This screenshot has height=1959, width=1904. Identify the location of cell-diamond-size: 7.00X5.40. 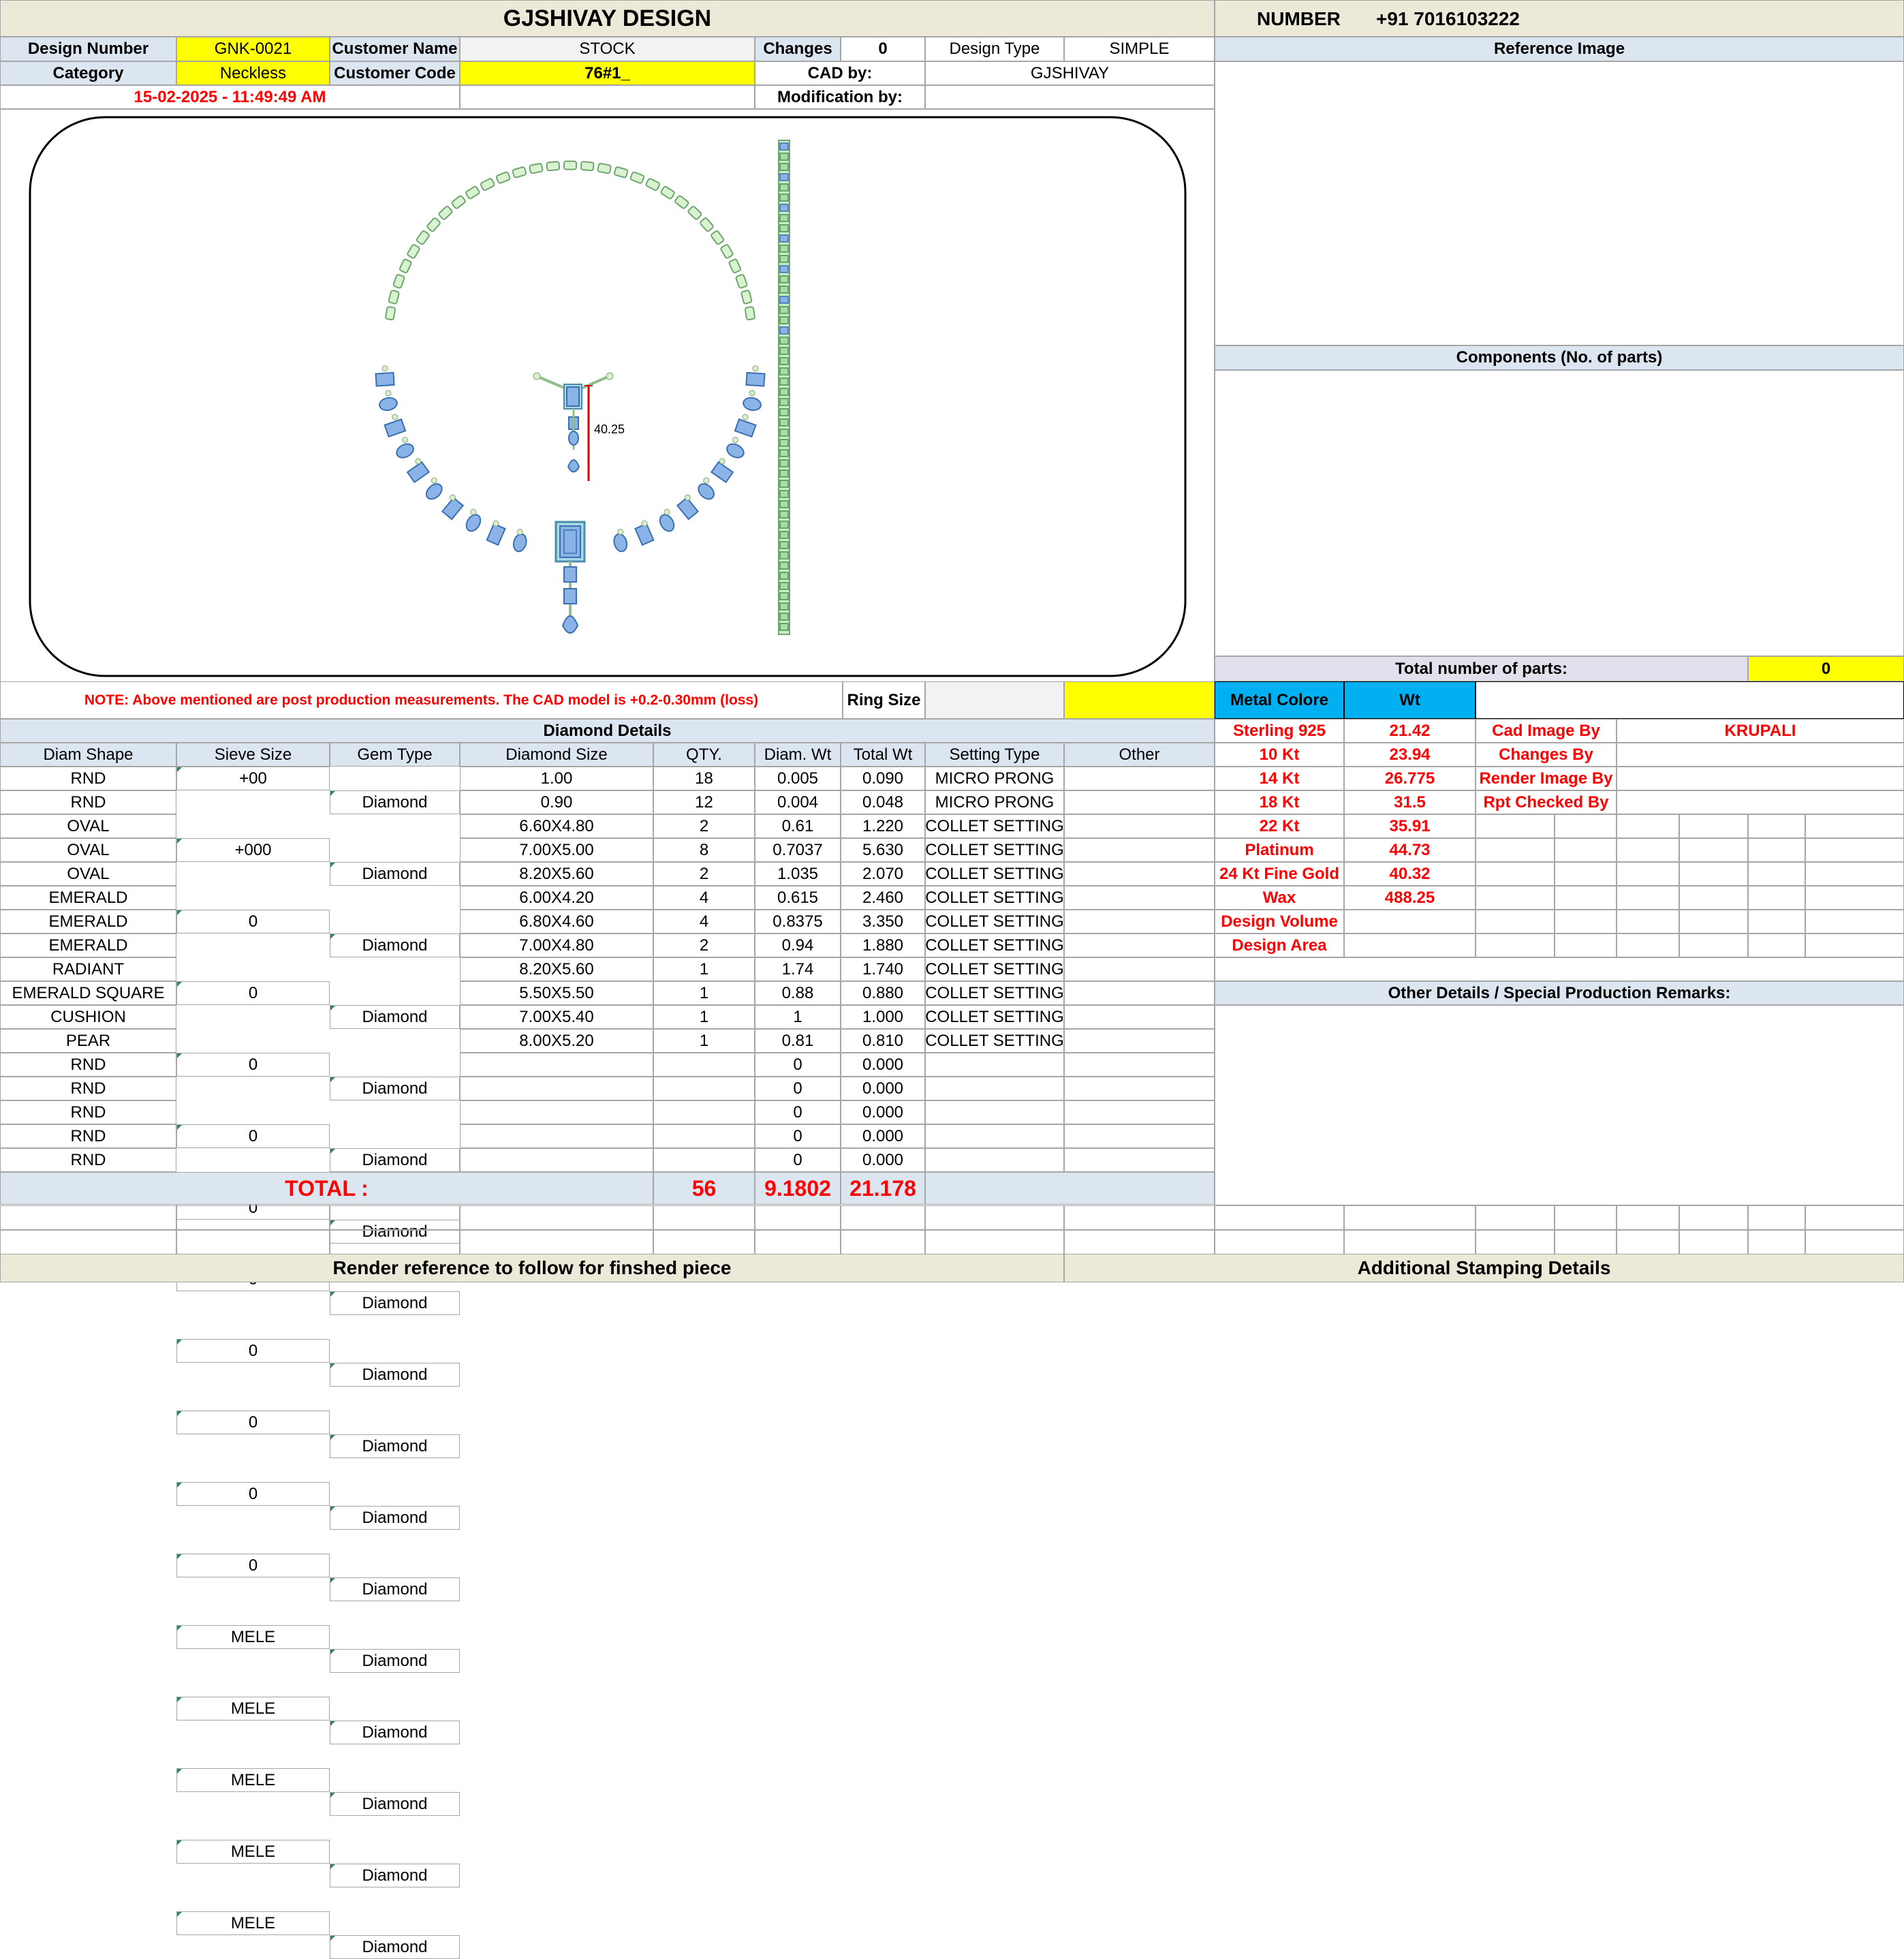
(556, 1017).